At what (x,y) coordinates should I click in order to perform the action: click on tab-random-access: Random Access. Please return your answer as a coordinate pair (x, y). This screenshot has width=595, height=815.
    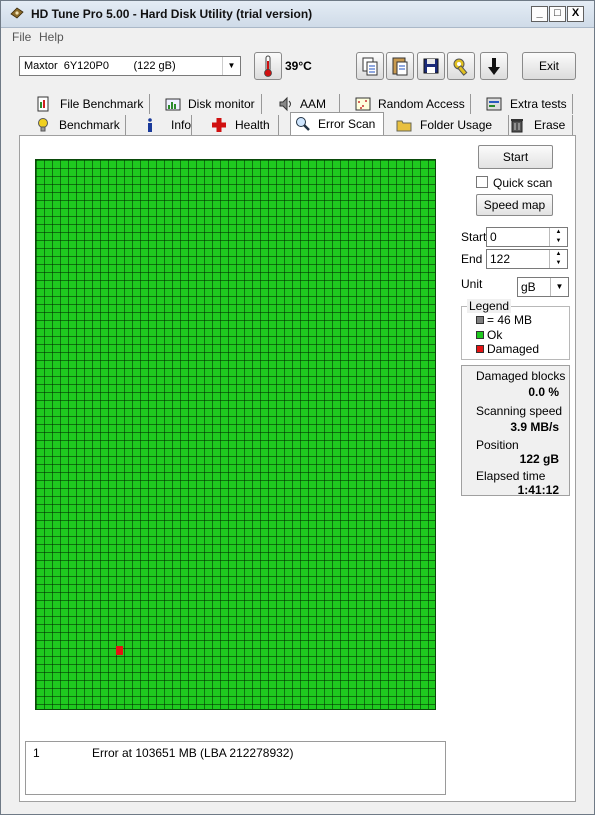
    Looking at the image, I should click on (413, 104).